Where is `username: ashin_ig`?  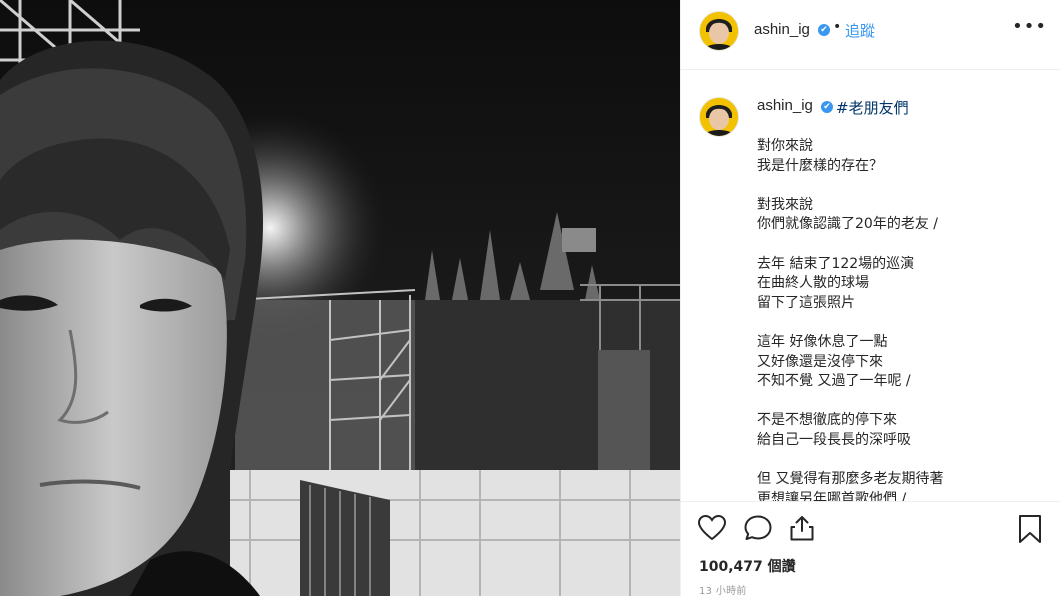 username: ashin_ig is located at coordinates (782, 29).